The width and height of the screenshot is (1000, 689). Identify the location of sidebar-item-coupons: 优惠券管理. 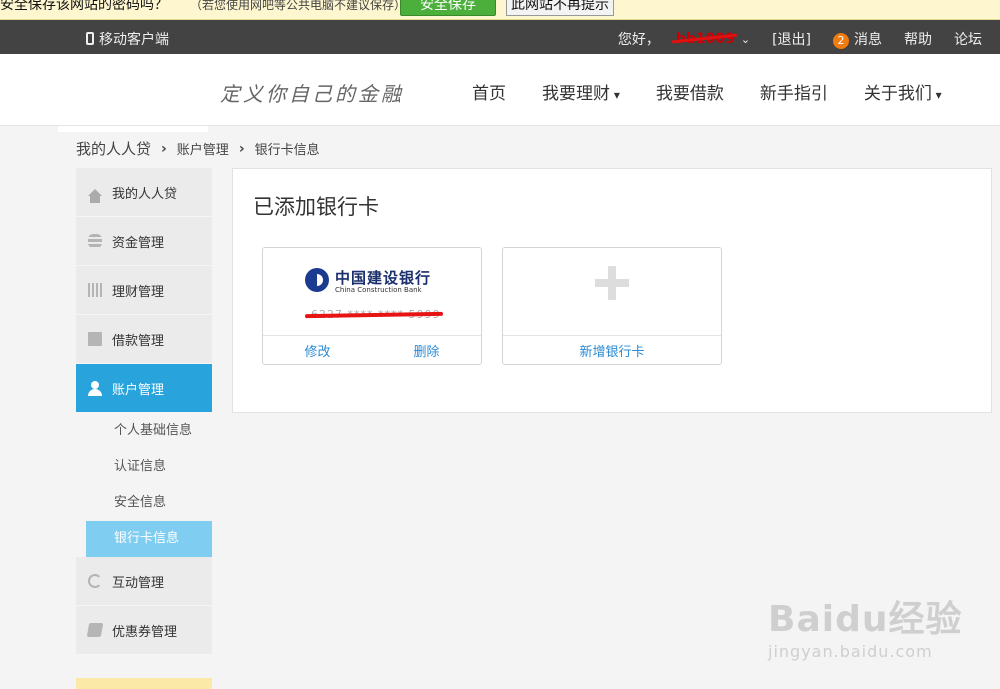
(144, 630).